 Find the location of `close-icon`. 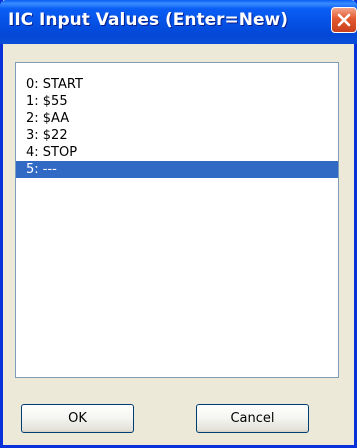

close-icon is located at coordinates (344, 20).